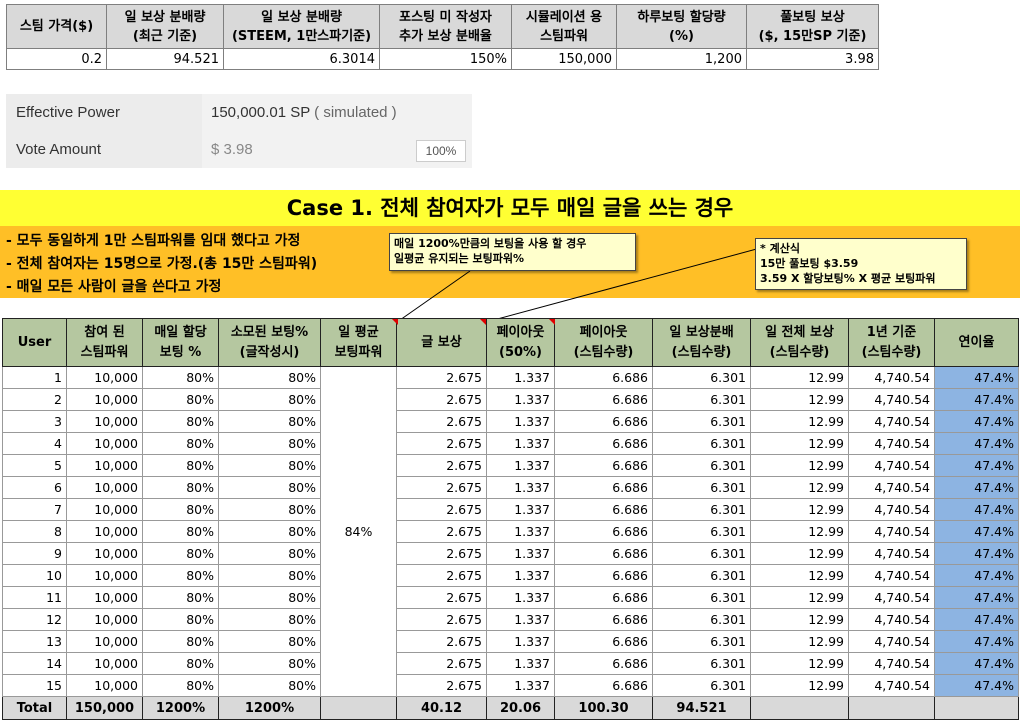 The image size is (1020, 720). Describe the element at coordinates (153, 241) in the screenshot. I see `assumption-line: - 모두 동일하게 1만 스팀파워를 임대 했다고 가정` at that location.